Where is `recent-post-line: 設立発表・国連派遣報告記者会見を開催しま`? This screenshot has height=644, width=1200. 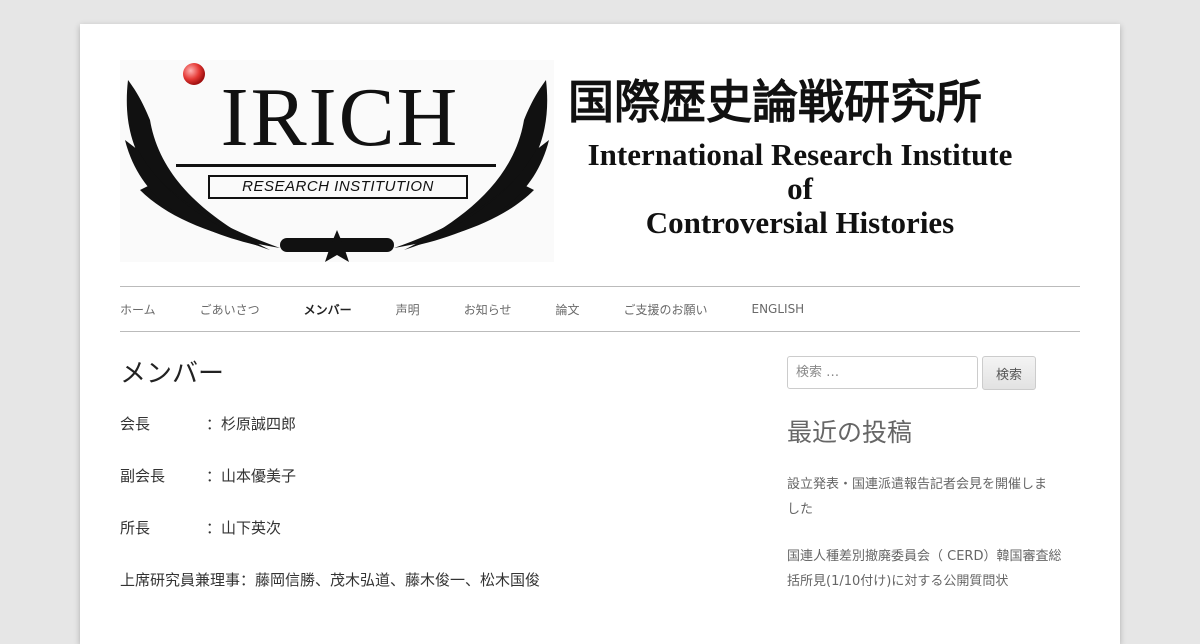
recent-post-line: 設立発表・国連派遣報告記者会見を開催しま is located at coordinates (917, 484).